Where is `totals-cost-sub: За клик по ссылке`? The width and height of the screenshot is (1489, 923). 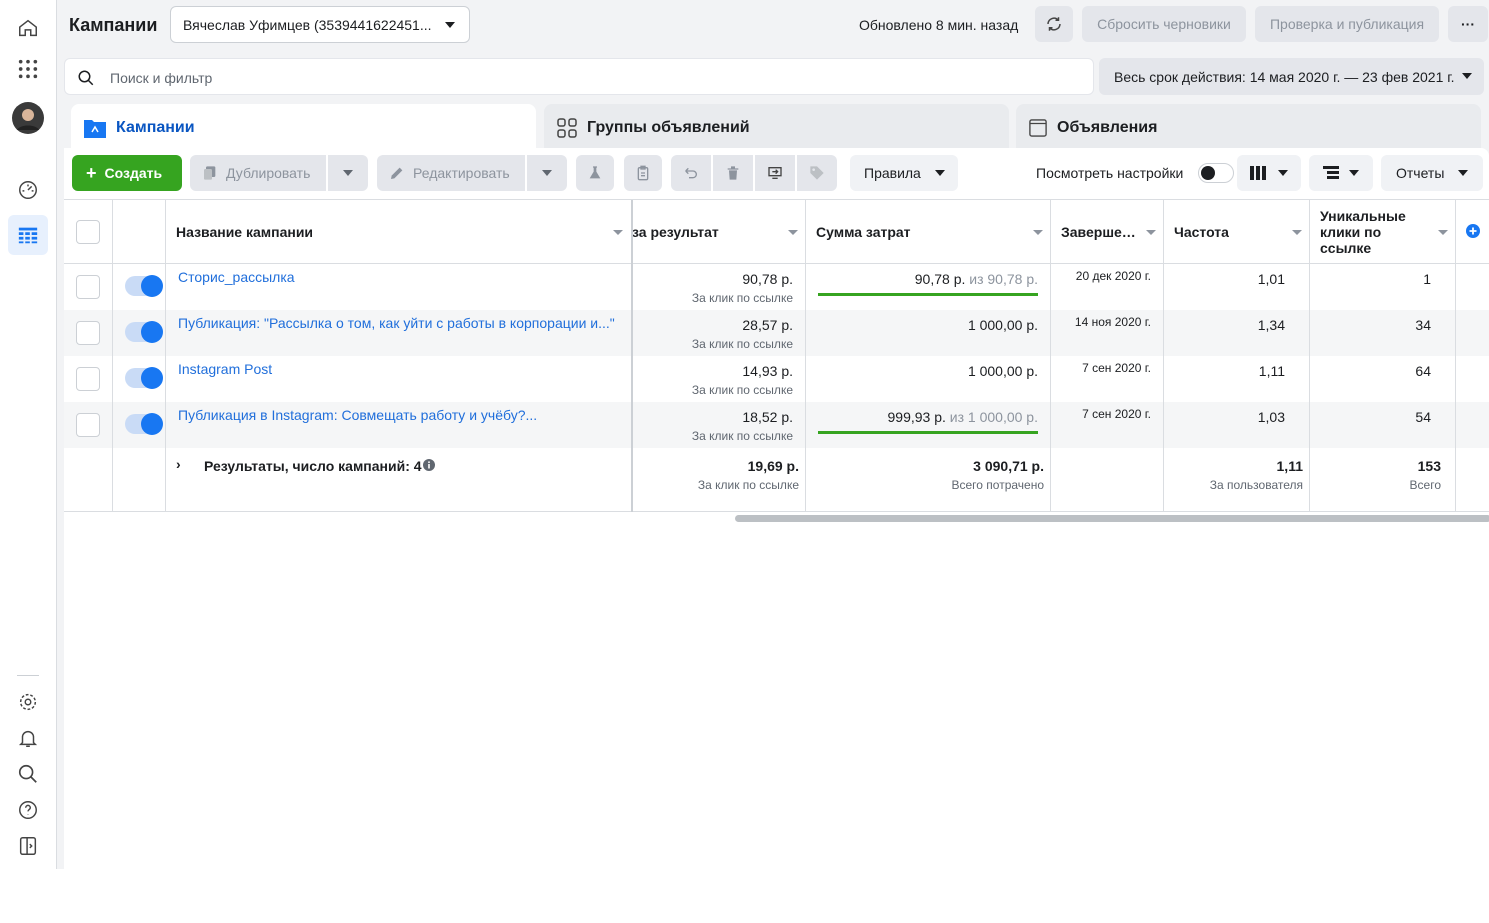
totals-cost-sub: За клик по ссылке is located at coordinates (748, 485).